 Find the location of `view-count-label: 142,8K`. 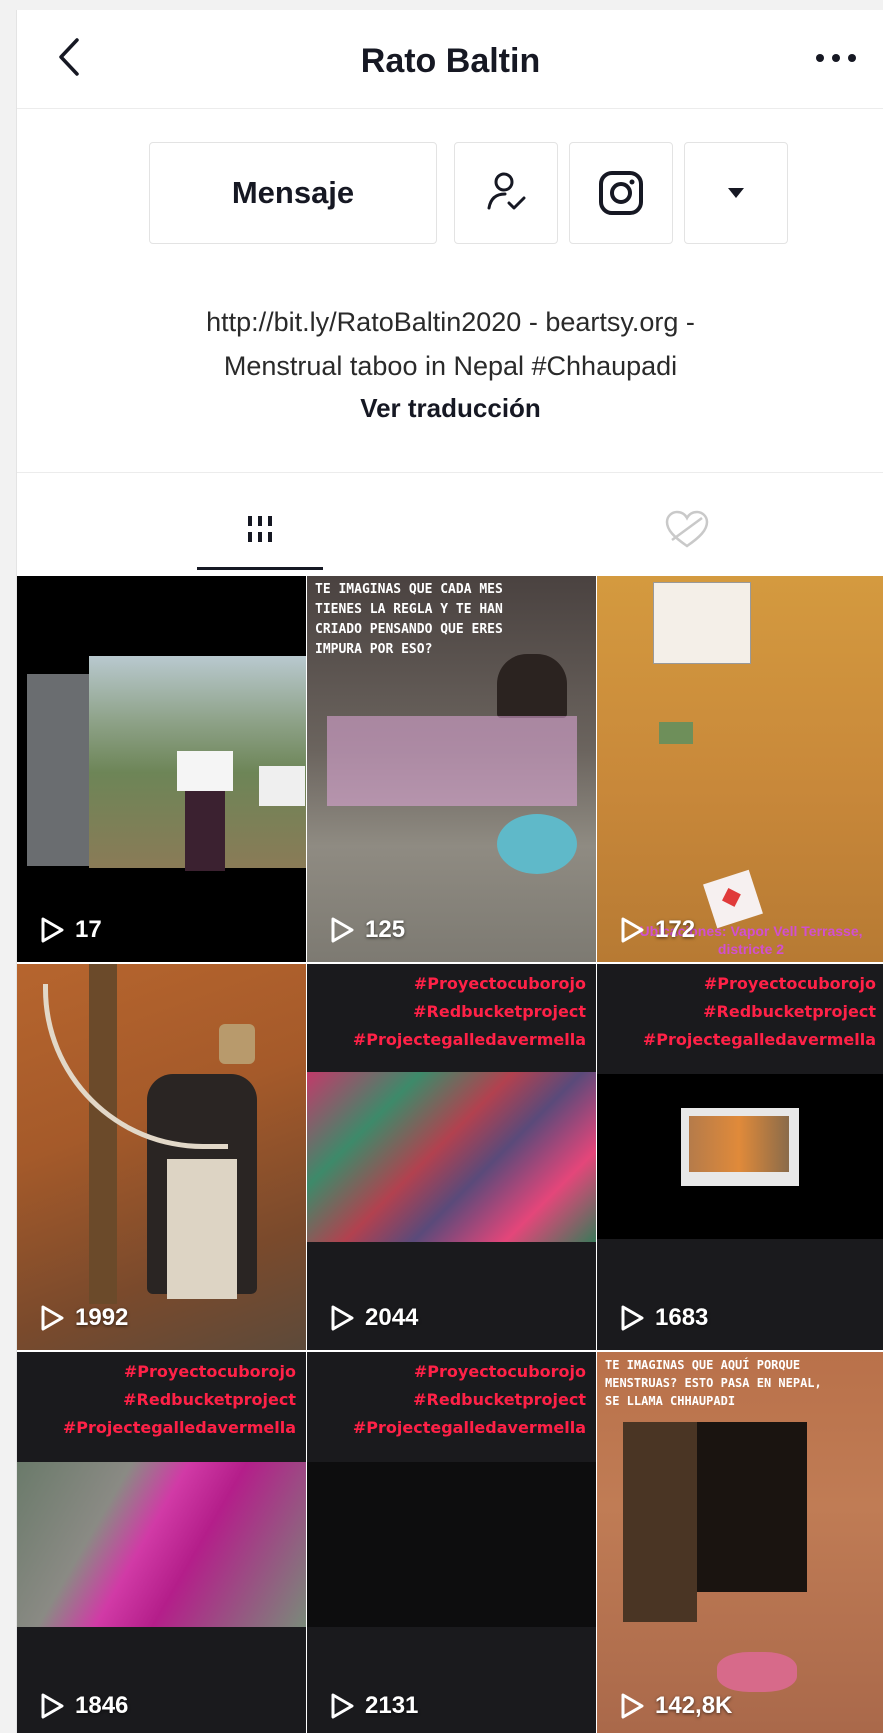

view-count-label: 142,8K is located at coordinates (694, 1705).